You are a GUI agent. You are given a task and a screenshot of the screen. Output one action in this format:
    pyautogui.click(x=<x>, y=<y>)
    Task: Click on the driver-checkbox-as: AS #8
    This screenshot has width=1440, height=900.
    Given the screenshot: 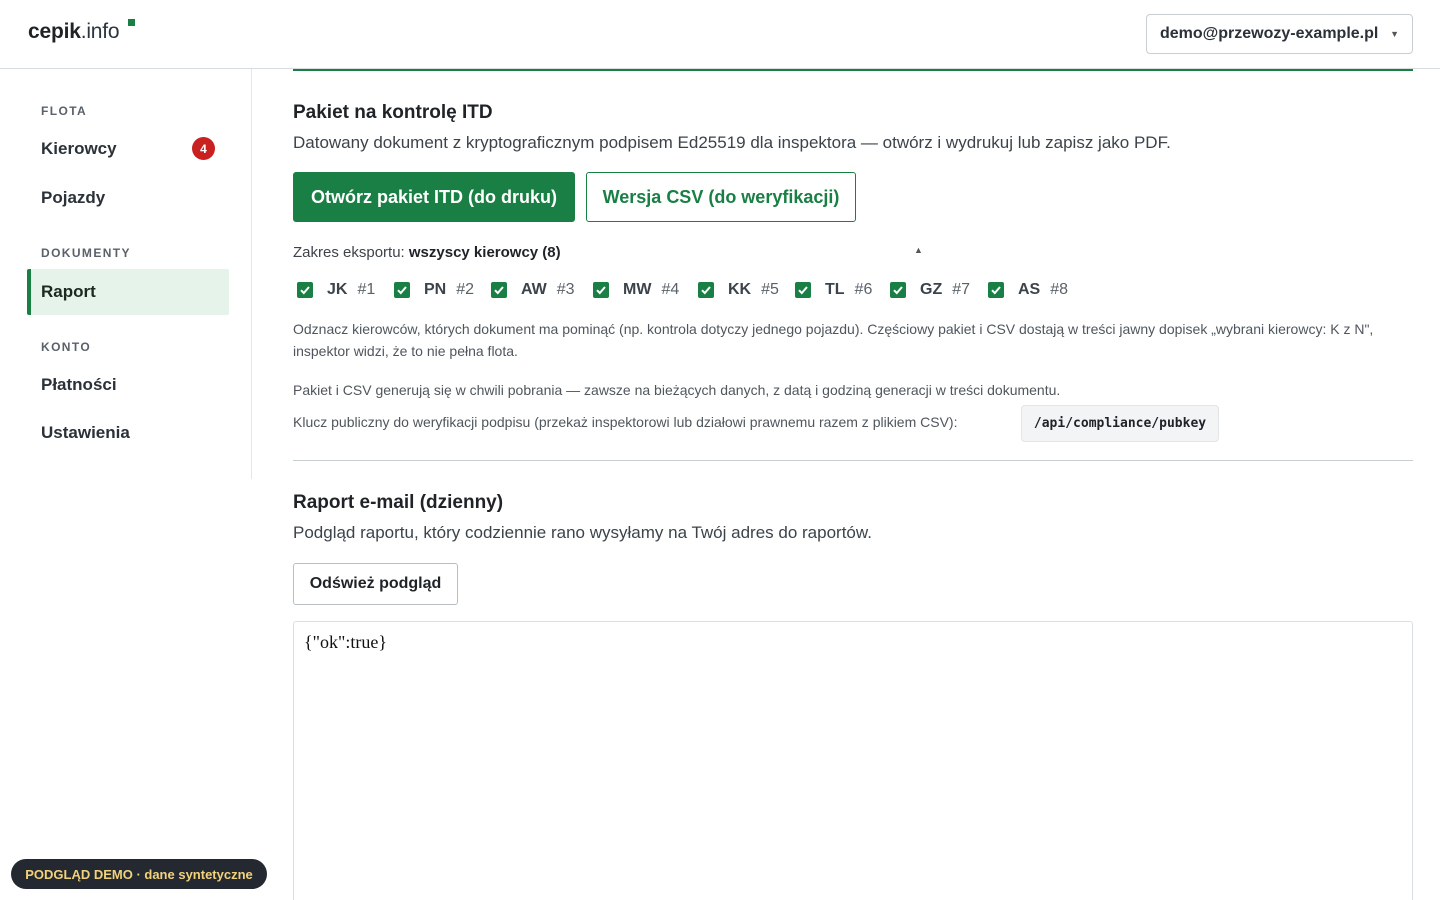 What is the action you would take?
    pyautogui.click(x=1033, y=290)
    